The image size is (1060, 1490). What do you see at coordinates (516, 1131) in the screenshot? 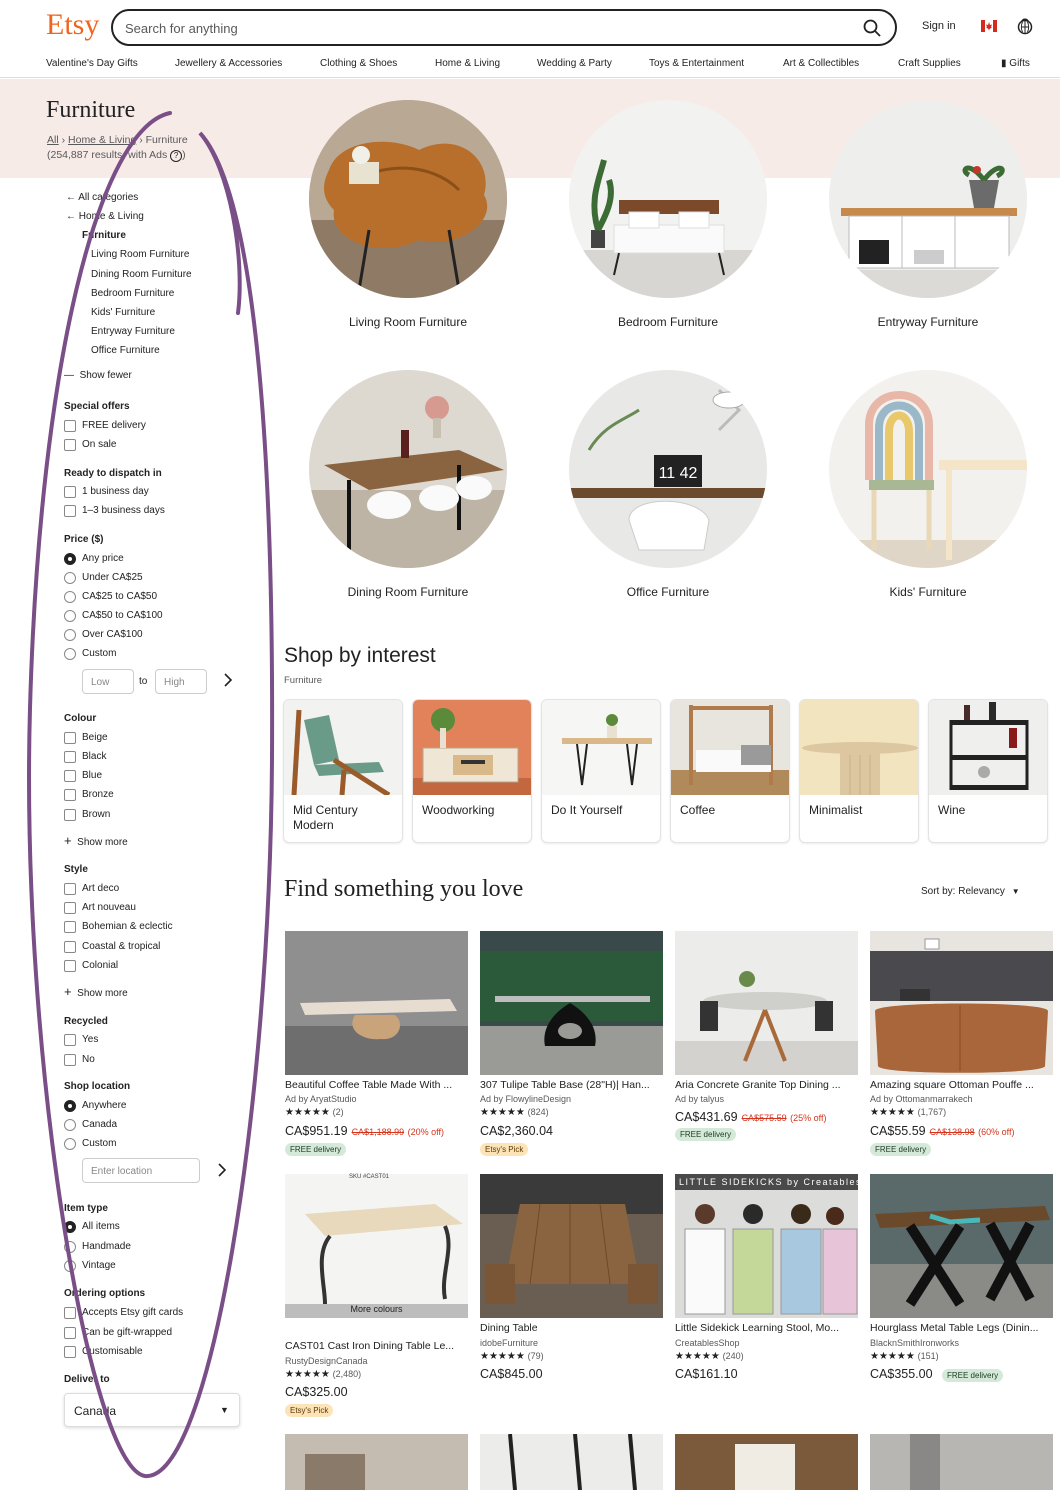
I see `listing-price: CA$2,360.04` at bounding box center [516, 1131].